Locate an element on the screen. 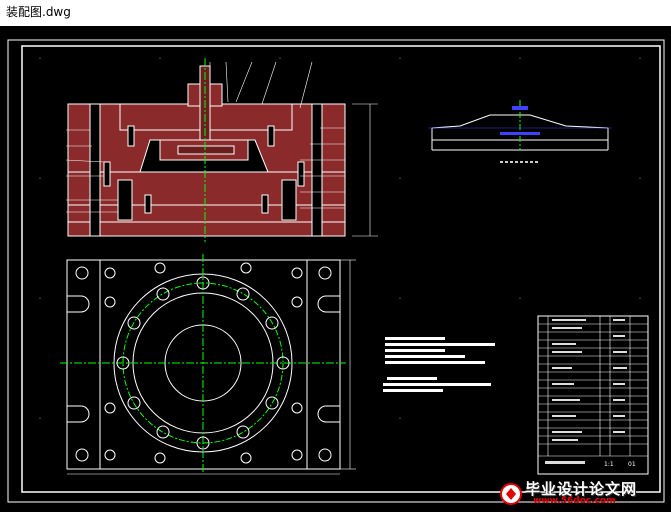 This screenshot has height=512, width=671. title-block-scale: 1:1 is located at coordinates (609, 464).